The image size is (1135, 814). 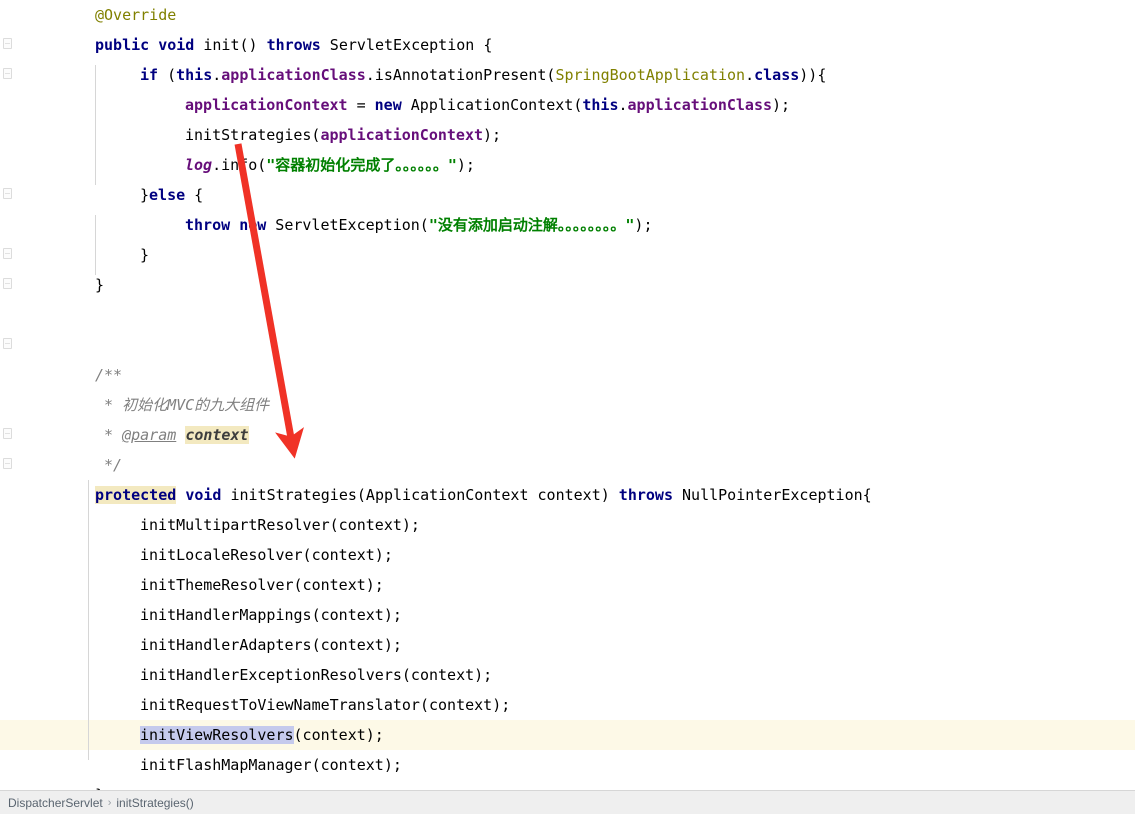 I want to click on code-line: initLocaleResolver(context);, so click(x=567, y=555).